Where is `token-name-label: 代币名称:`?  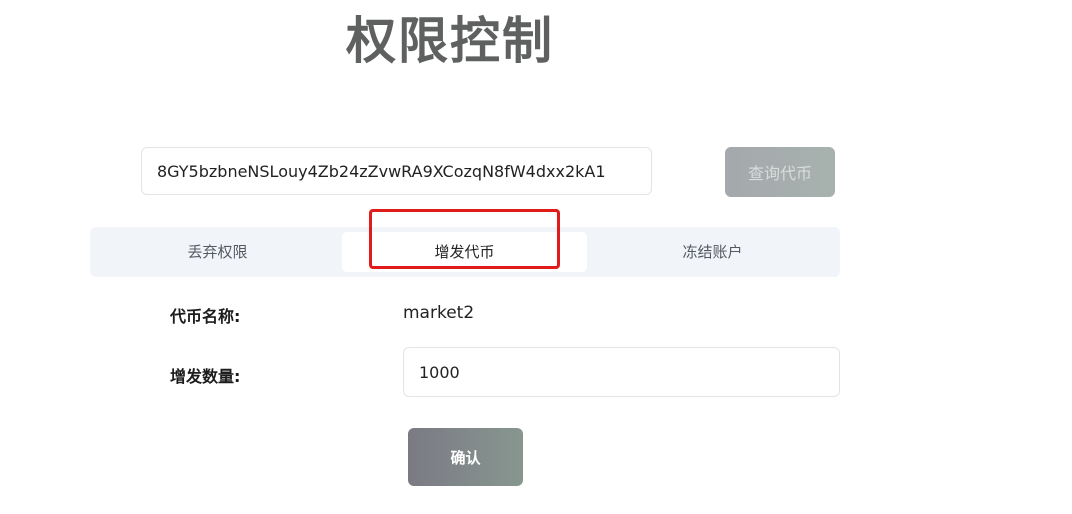 token-name-label: 代币名称: is located at coordinates (205, 316).